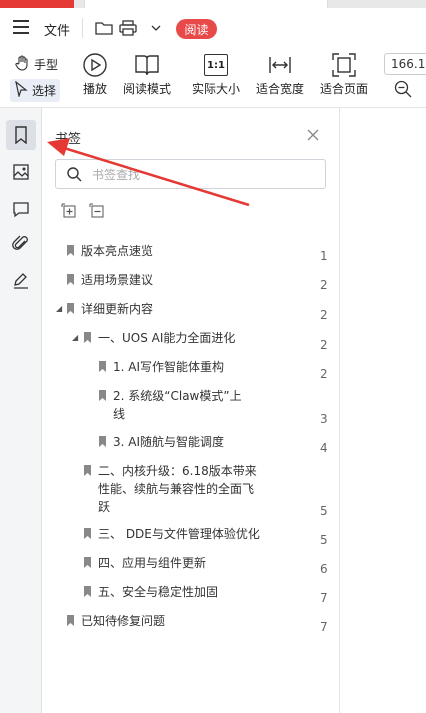 The width and height of the screenshot is (426, 713). Describe the element at coordinates (216, 65) in the screenshot. I see `actual-size-icon: 1:1` at that location.